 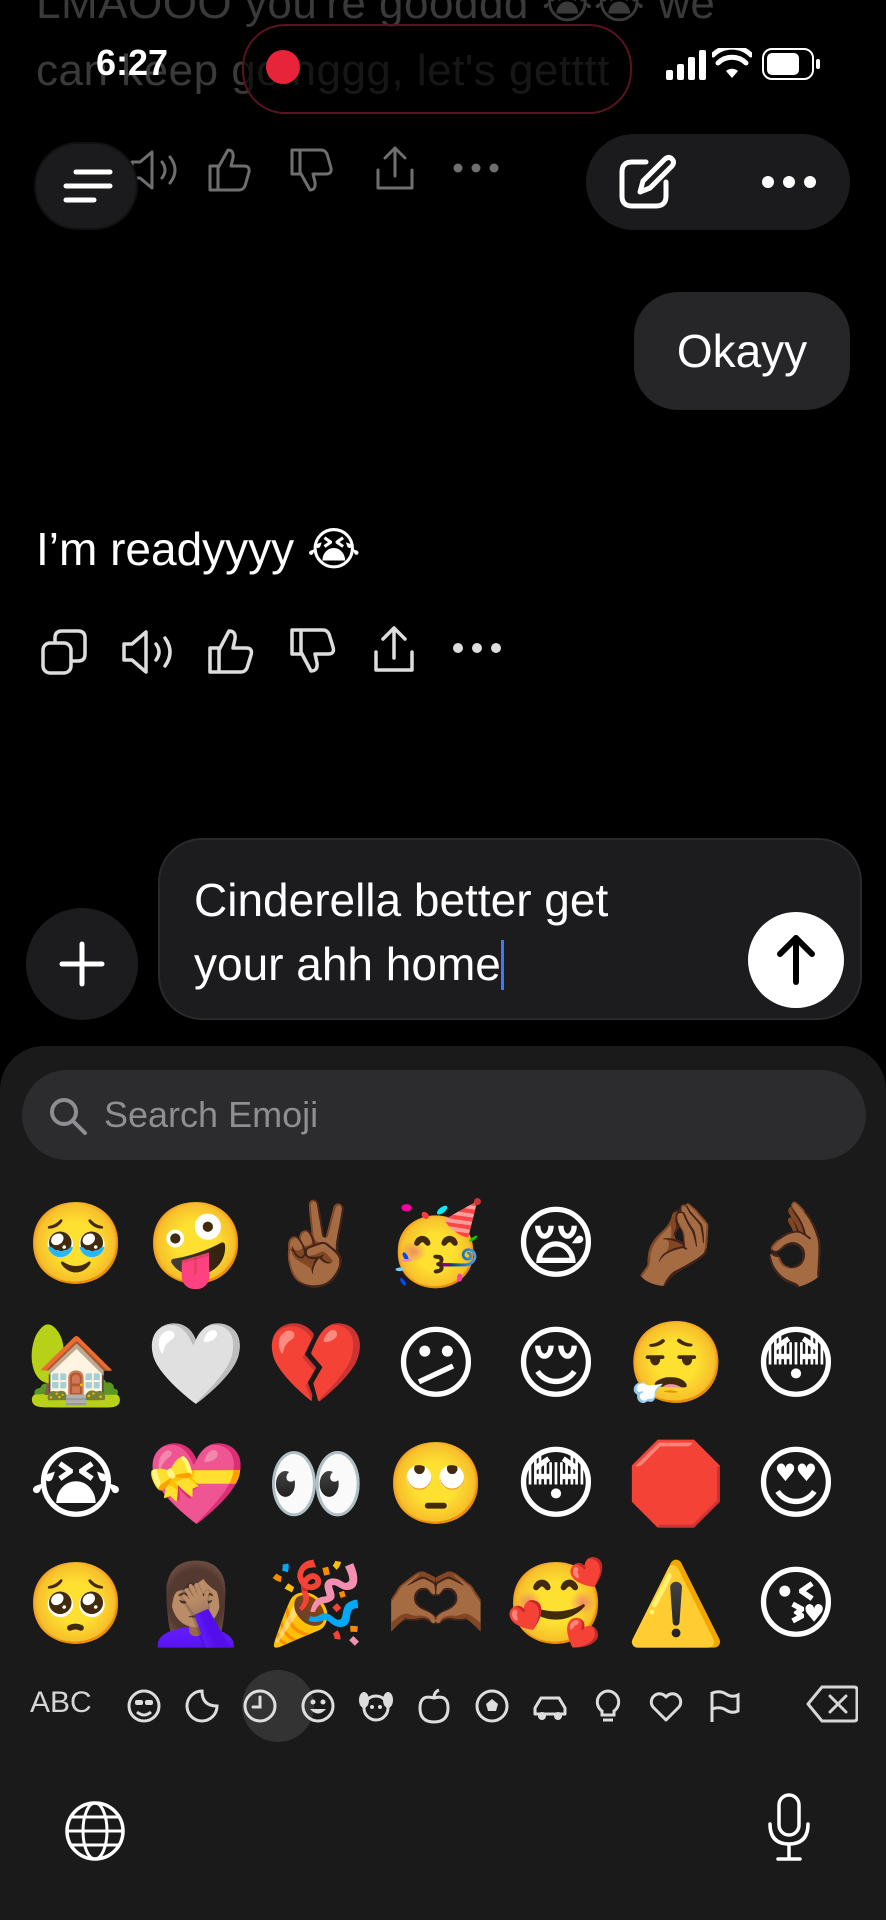 What do you see at coordinates (347, 964) in the screenshot?
I see `input-line-2: your ahh home` at bounding box center [347, 964].